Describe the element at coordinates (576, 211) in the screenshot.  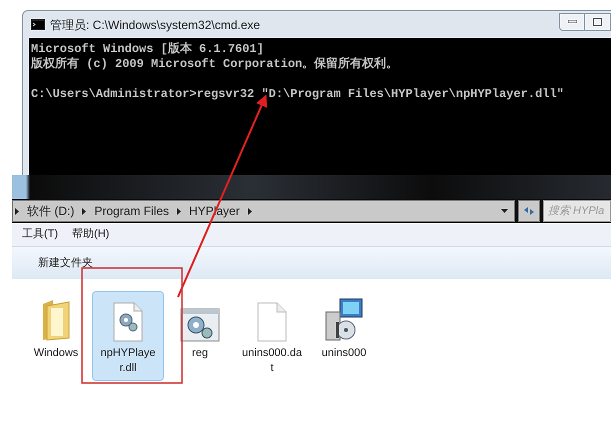
I see `search-placeholder: 搜索 HYPla` at that location.